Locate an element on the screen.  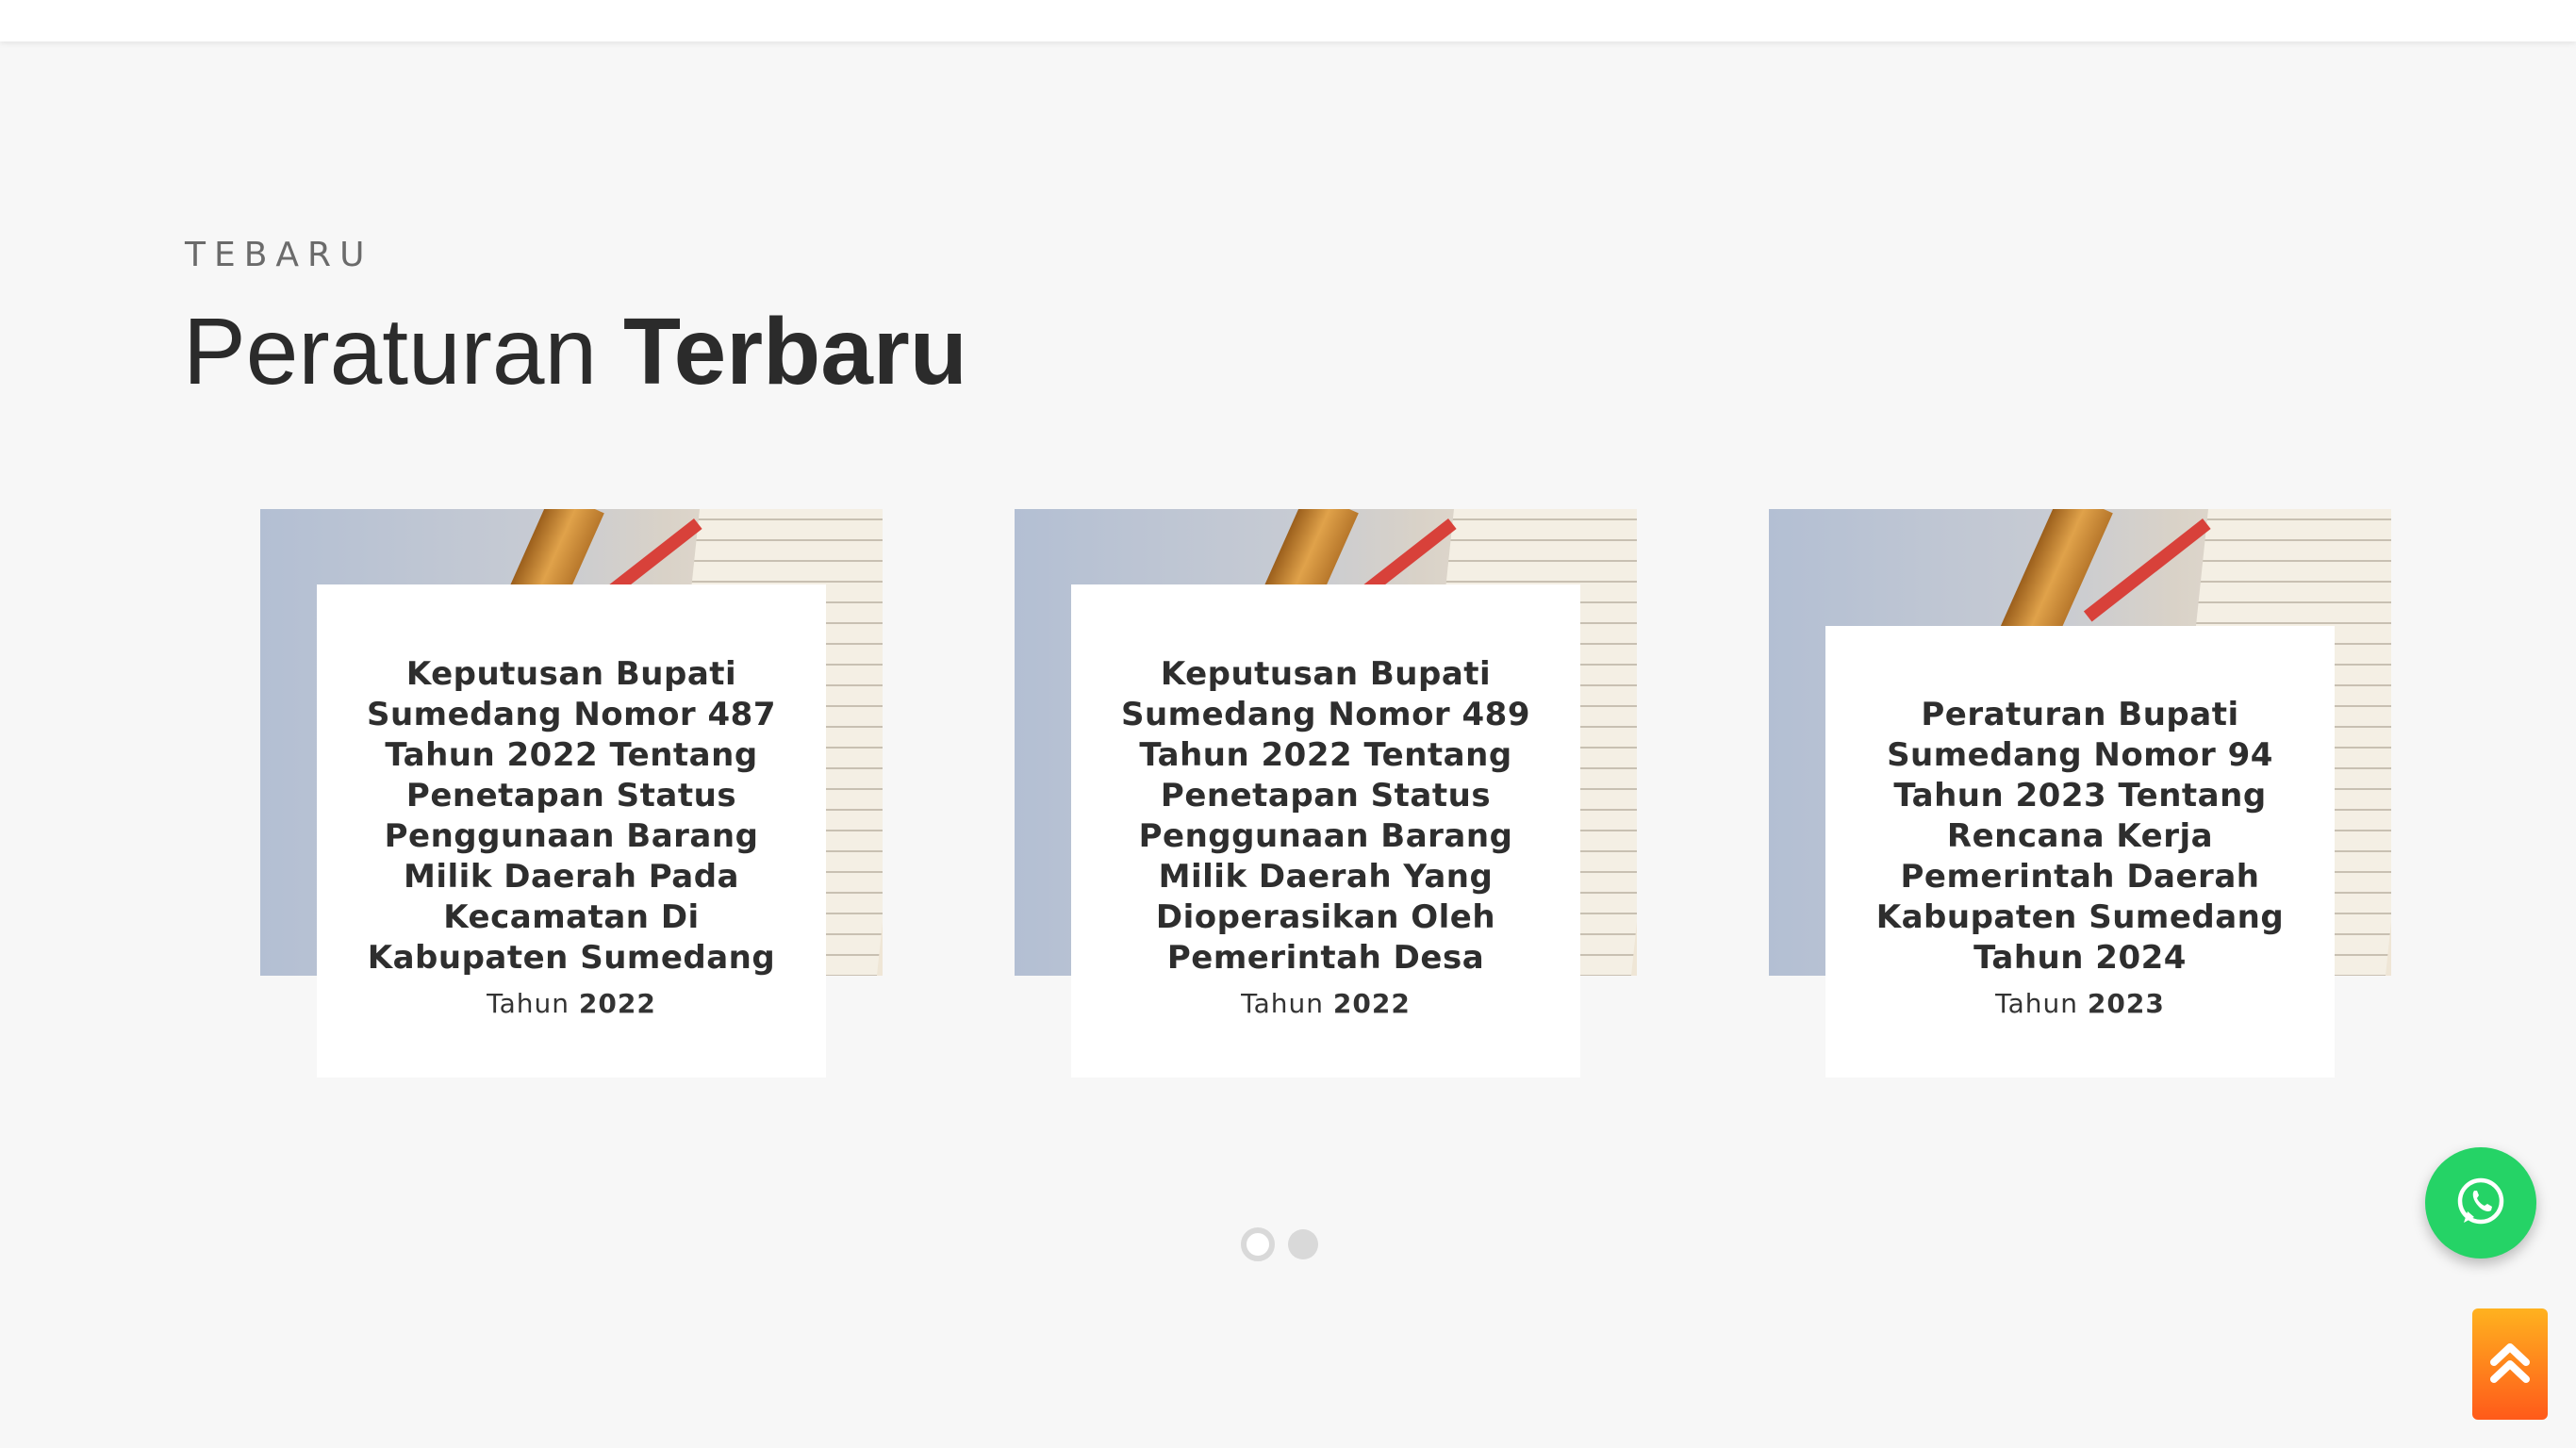
section-eyebrow: TEBARU is located at coordinates (279, 255).